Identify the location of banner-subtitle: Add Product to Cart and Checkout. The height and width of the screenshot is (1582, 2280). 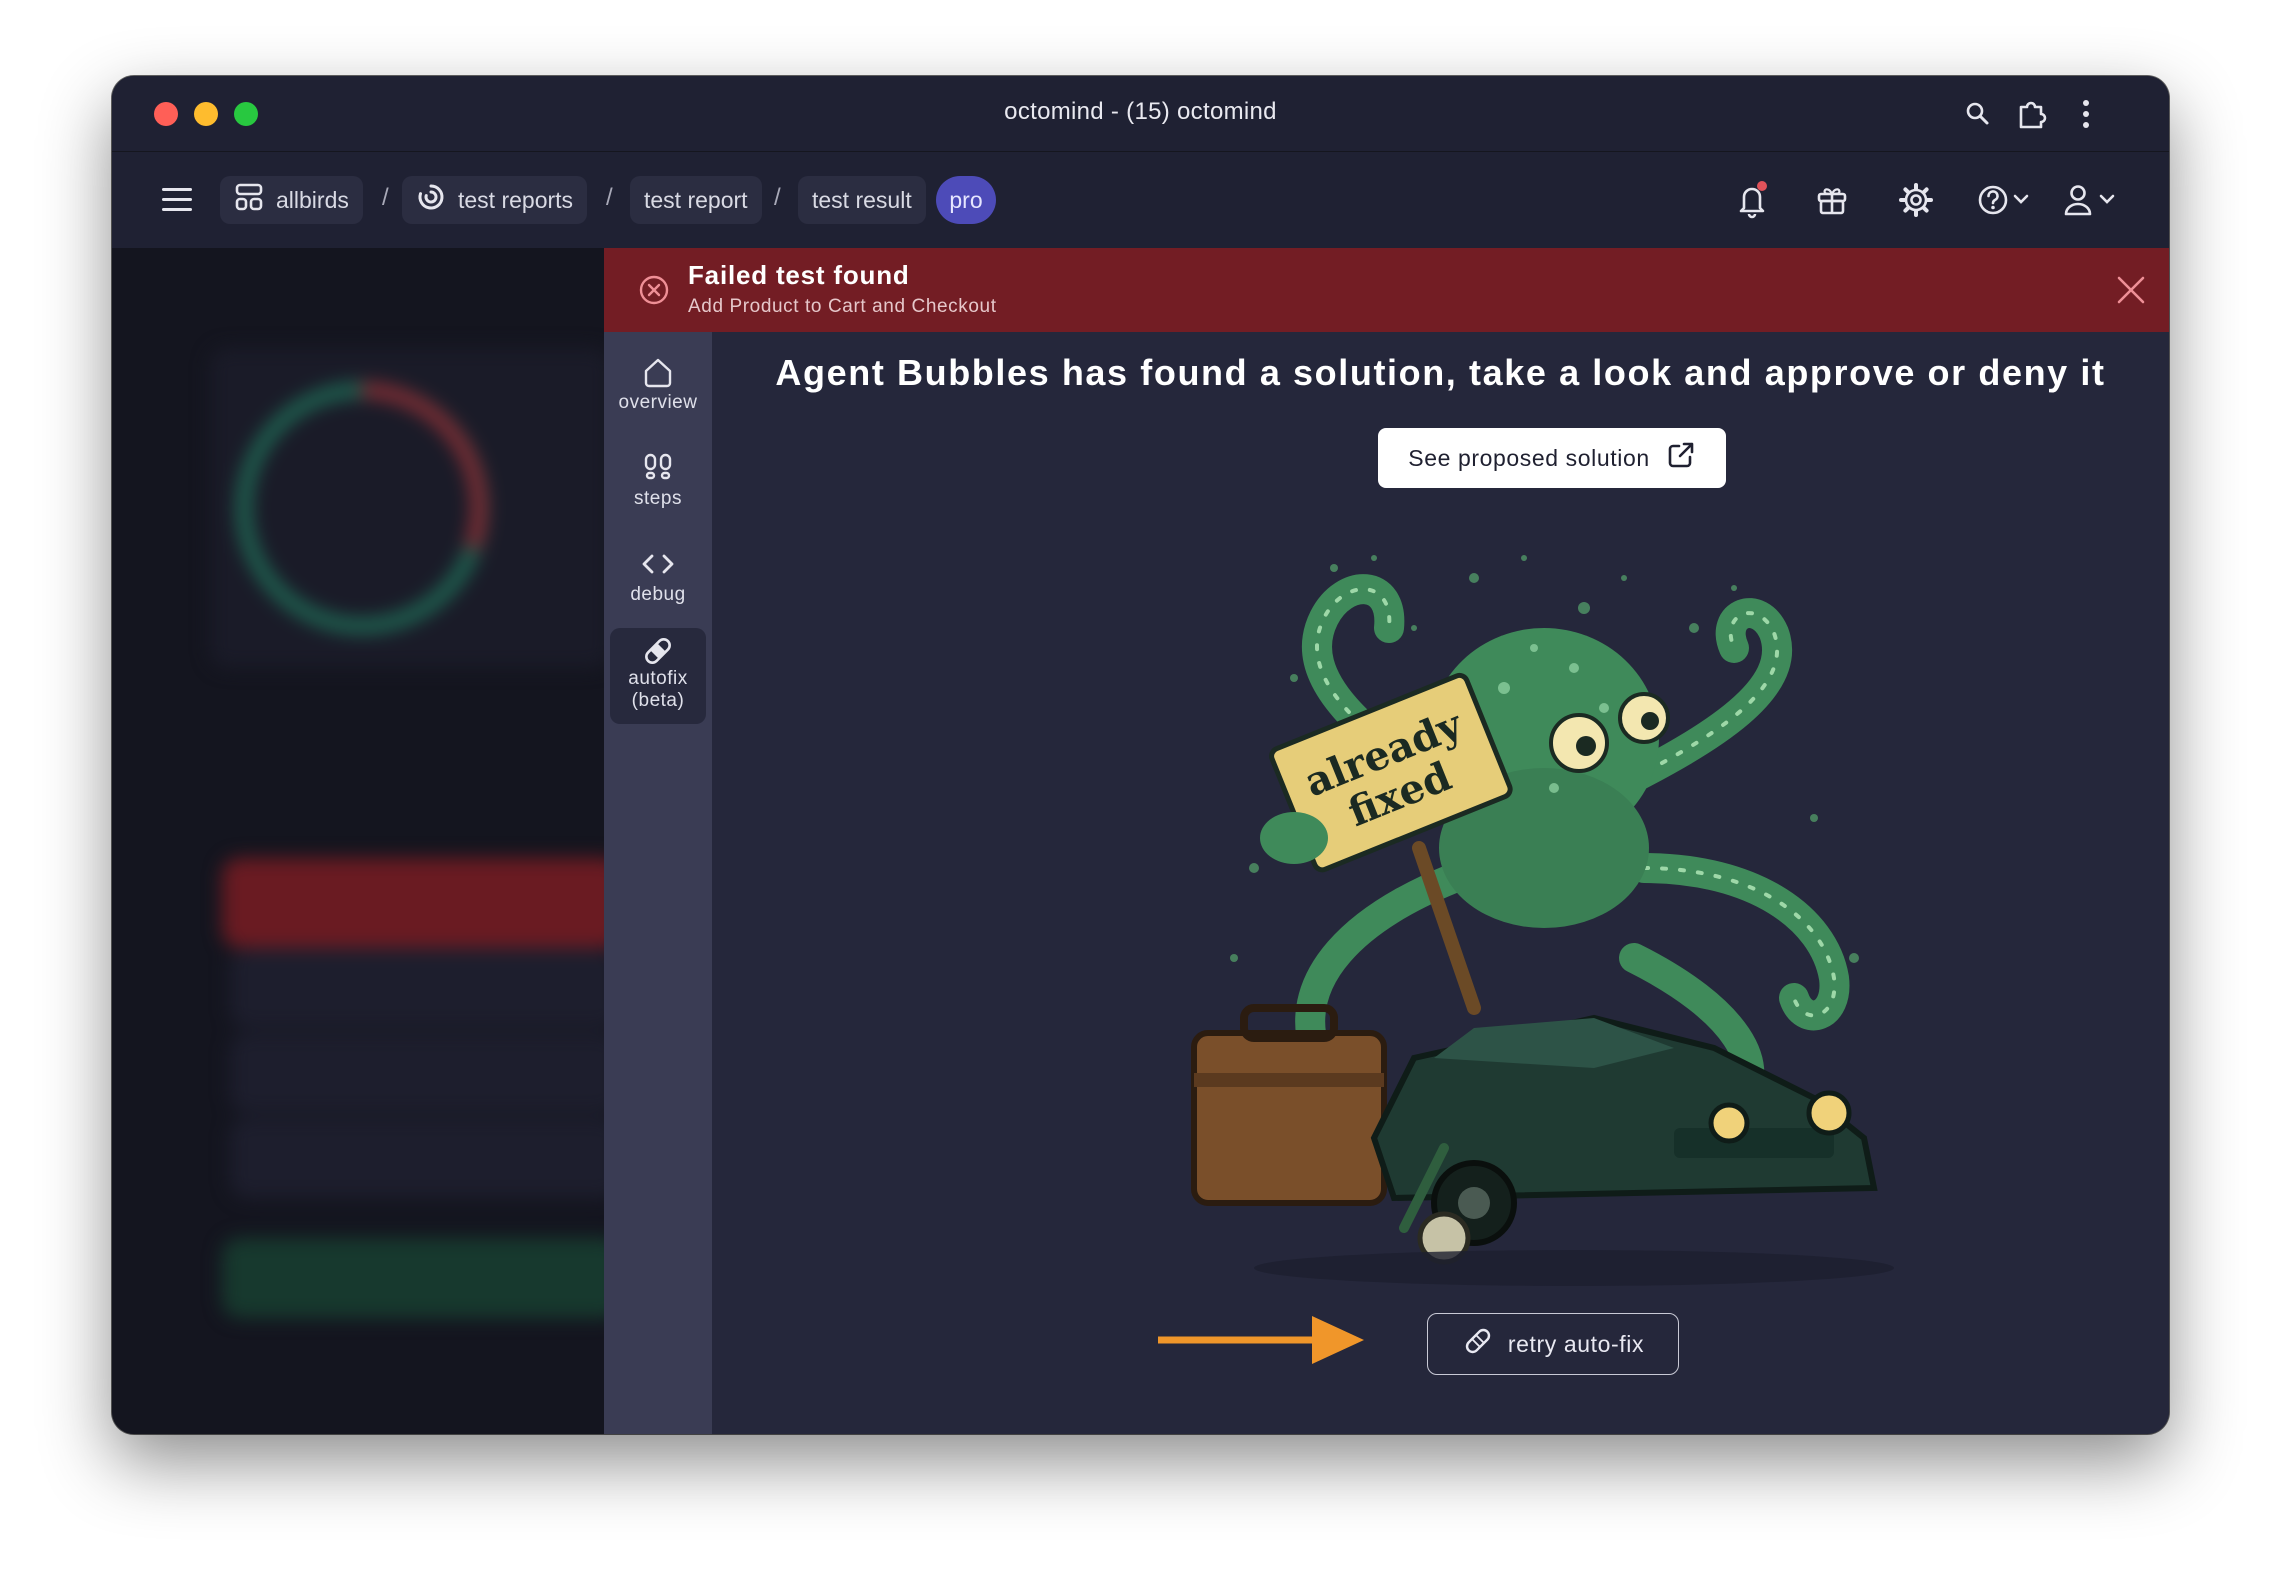
(842, 306).